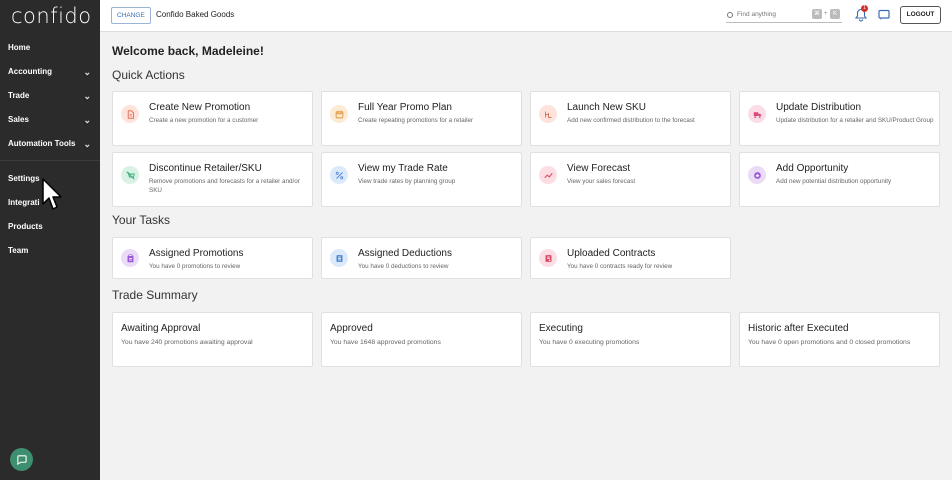 The width and height of the screenshot is (952, 480). What do you see at coordinates (385, 342) in the screenshot?
I see `card-description: You have 1648 approved promotions` at bounding box center [385, 342].